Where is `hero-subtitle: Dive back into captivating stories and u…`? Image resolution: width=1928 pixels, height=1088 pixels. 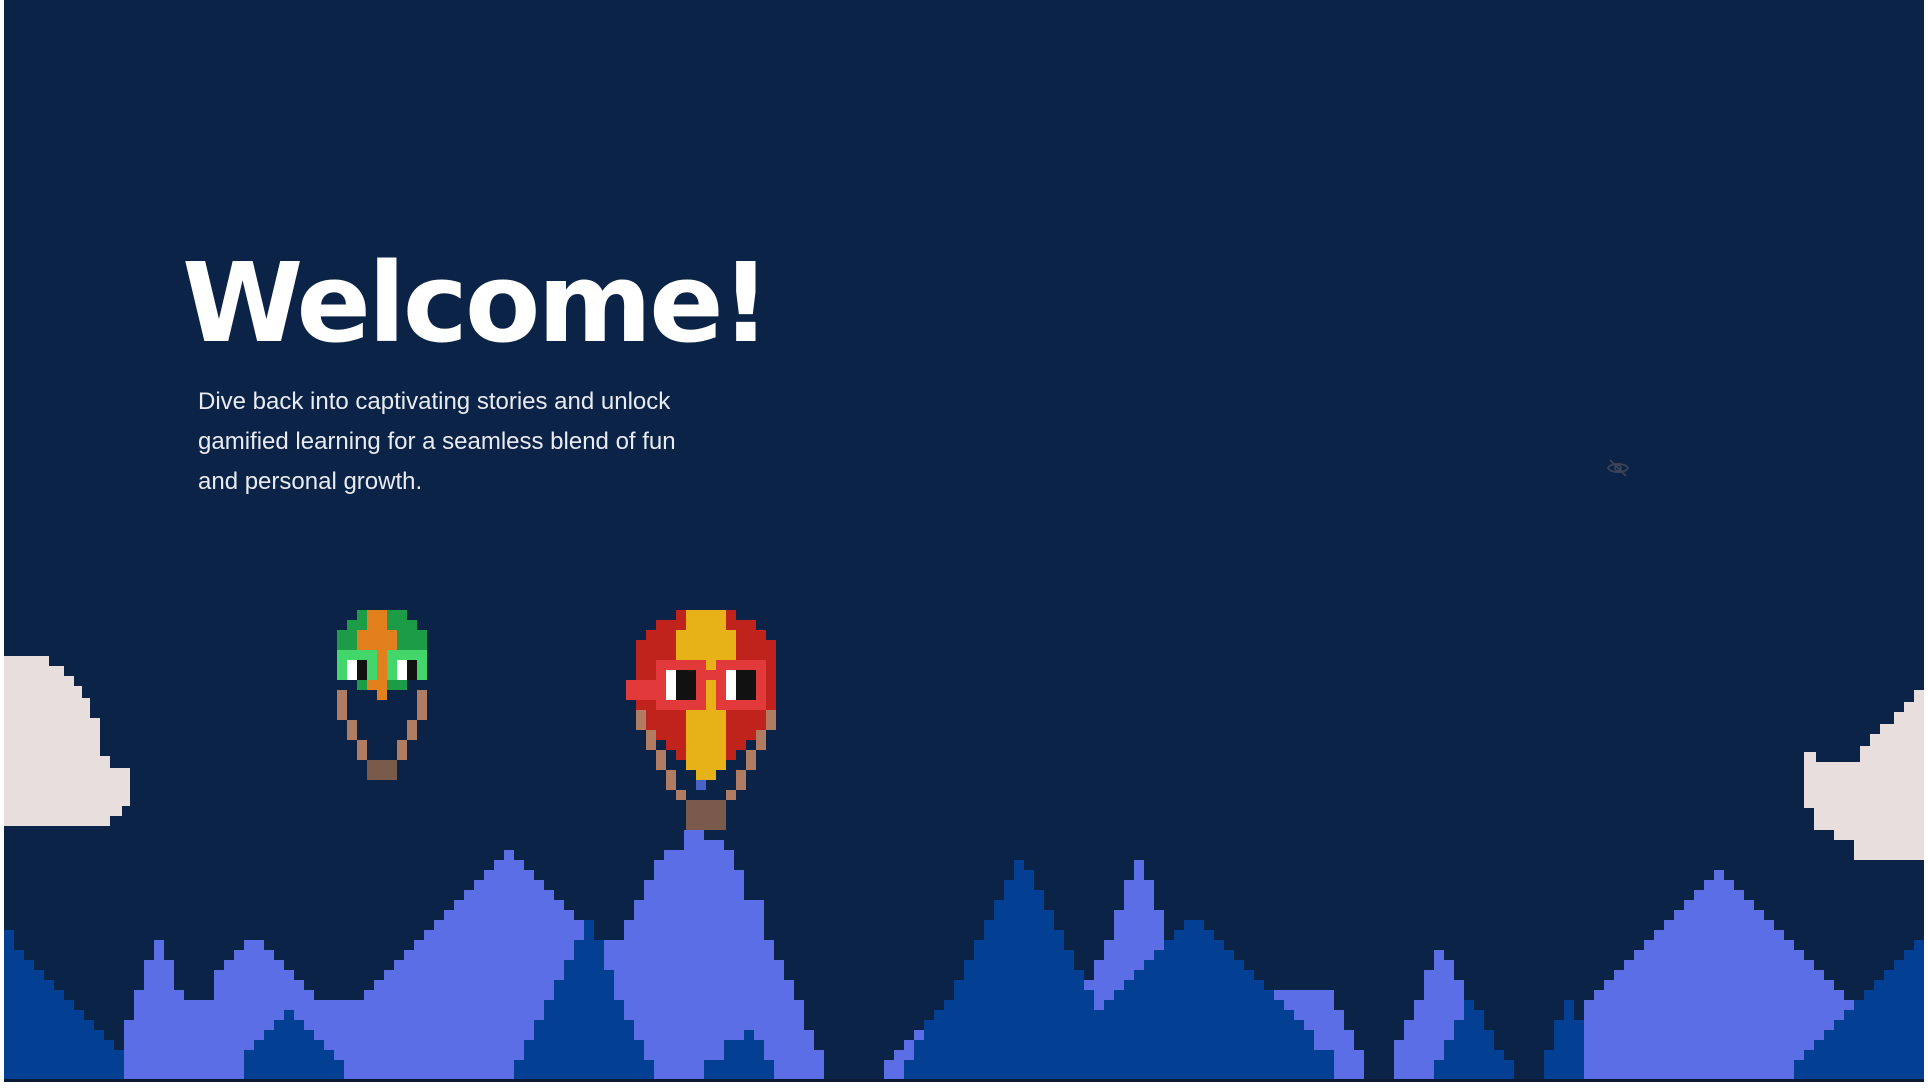
hero-subtitle: Dive back into captivating stories and u… is located at coordinates (437, 441).